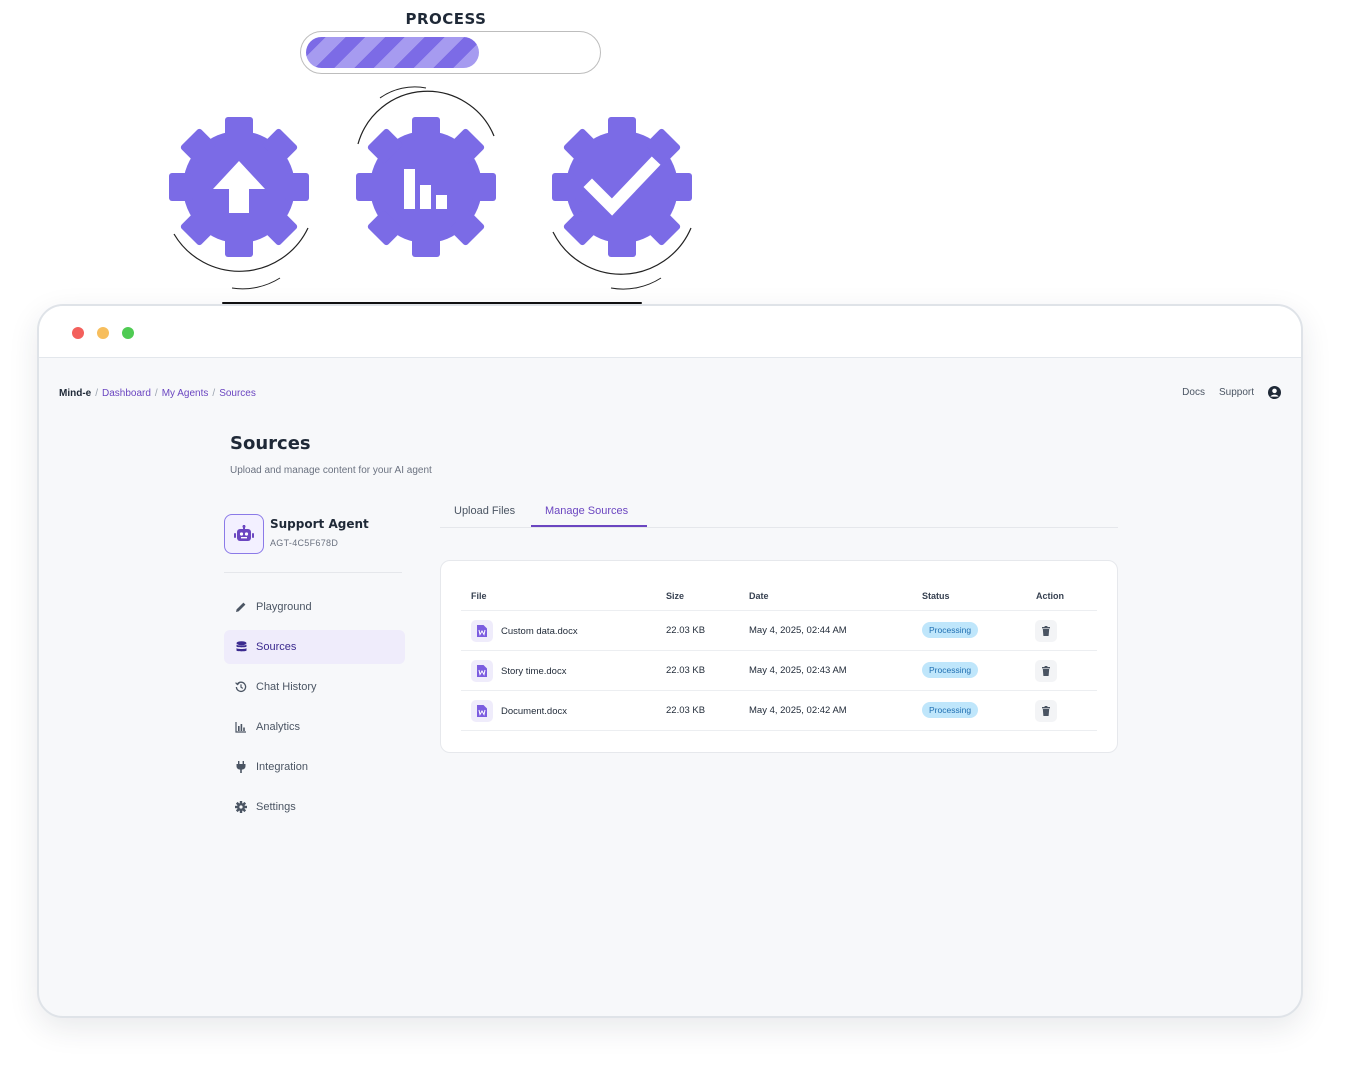 This screenshot has width=1348, height=1065. I want to click on page-title: Sources, so click(270, 443).